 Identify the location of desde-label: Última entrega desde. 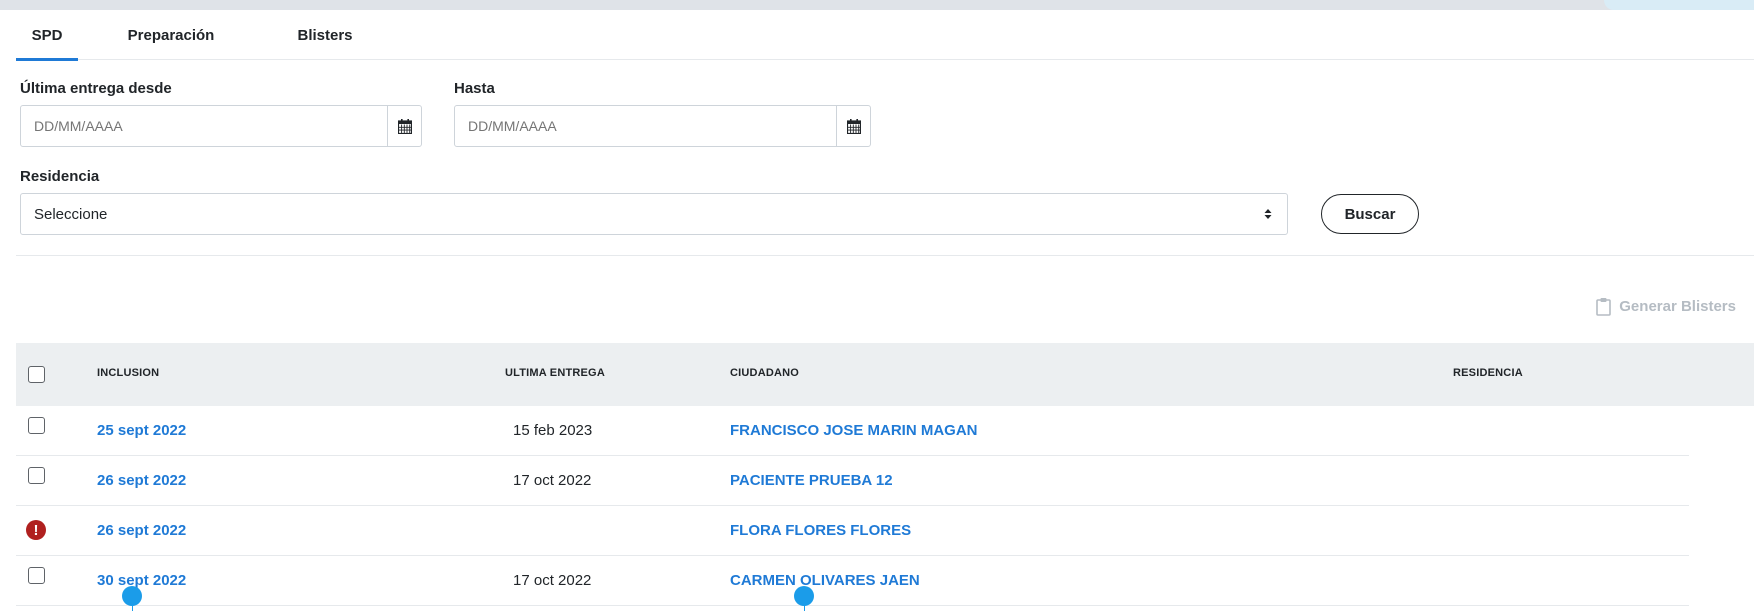
(96, 88).